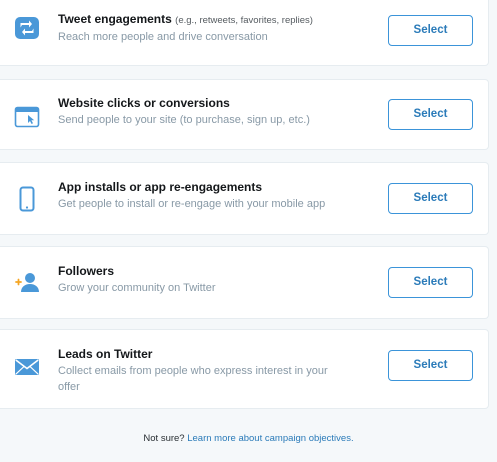 Image resolution: width=497 pixels, height=462 pixels. Describe the element at coordinates (430, 114) in the screenshot. I see `select-website-clicks-button: Select` at that location.